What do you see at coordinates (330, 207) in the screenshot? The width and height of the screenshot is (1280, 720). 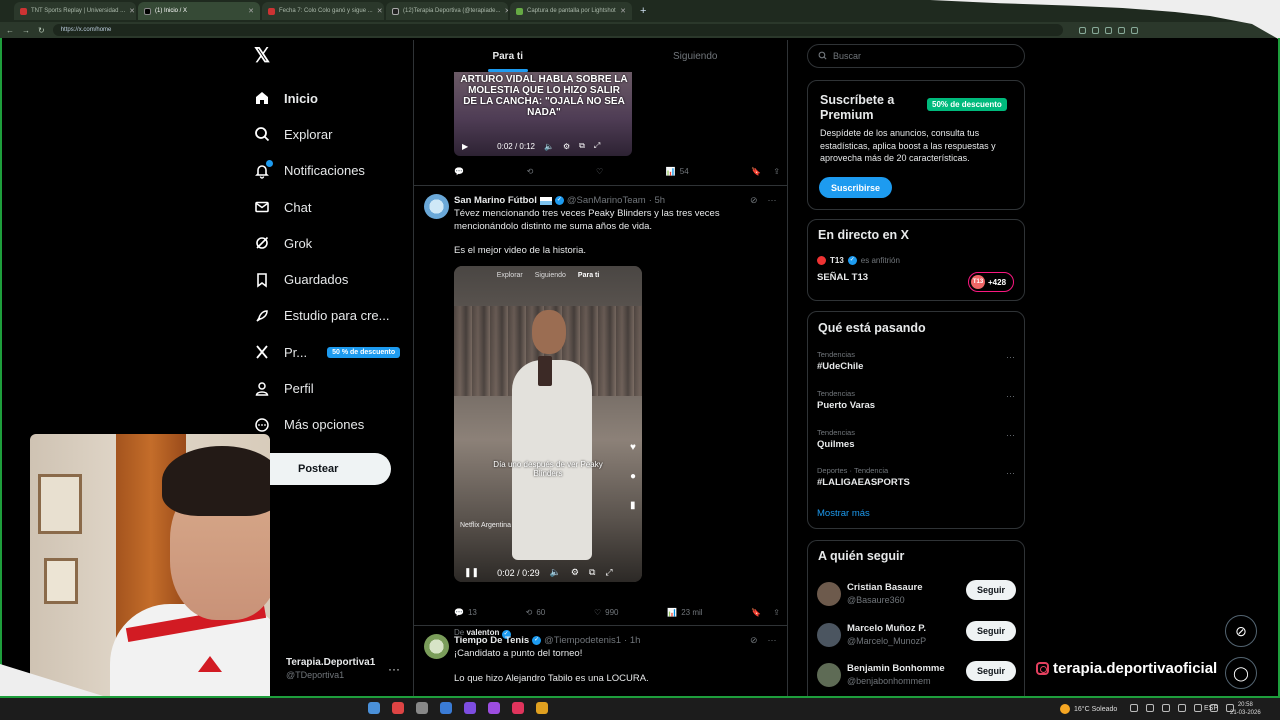 I see `nav-item-chat: Chat` at bounding box center [330, 207].